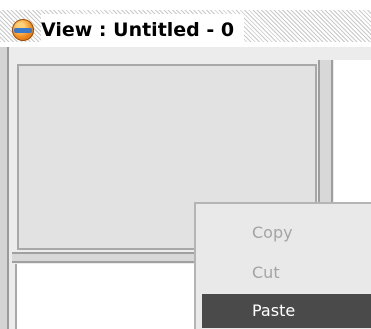  What do you see at coordinates (23, 30) in the screenshot?
I see `app-globe-icon` at bounding box center [23, 30].